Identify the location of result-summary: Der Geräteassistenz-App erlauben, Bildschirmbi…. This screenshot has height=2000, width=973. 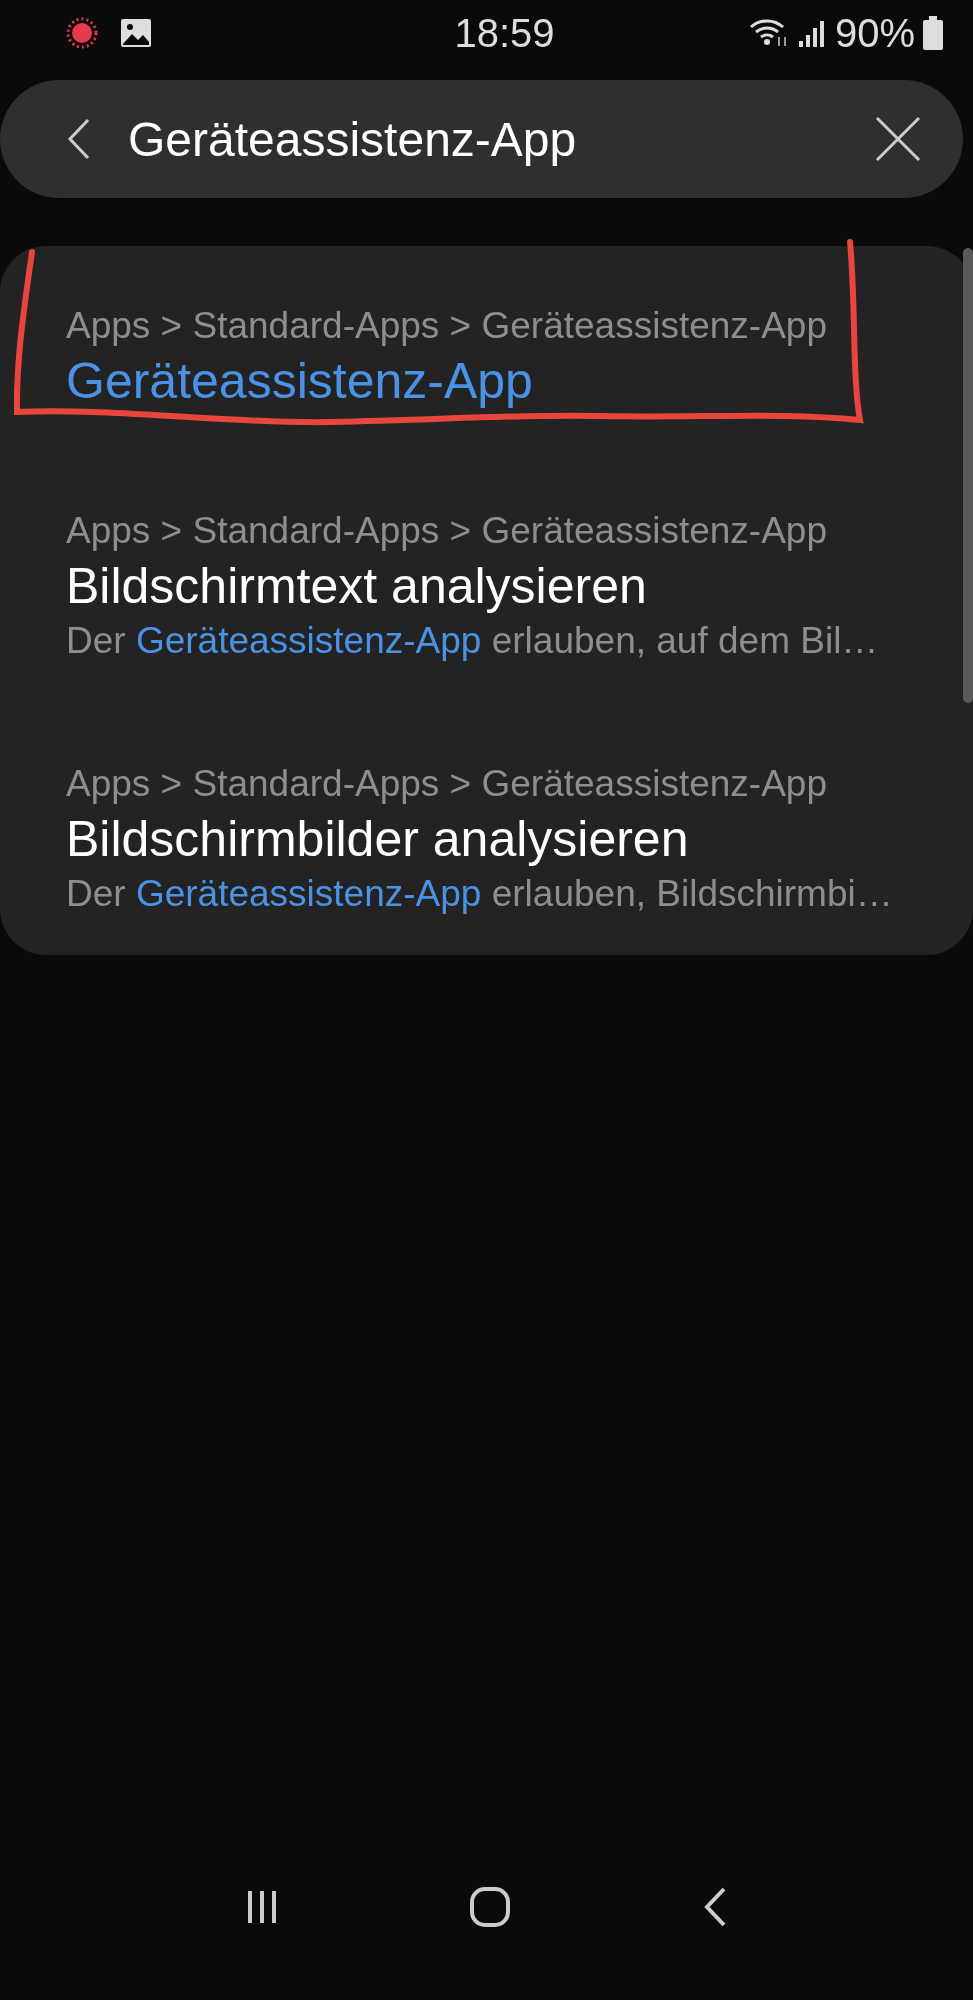
(480, 894).